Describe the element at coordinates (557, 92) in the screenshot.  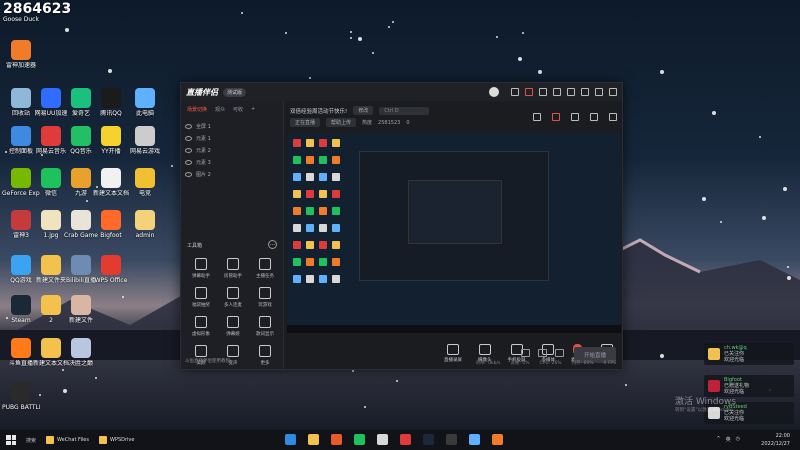
I see `settings-icon` at that location.